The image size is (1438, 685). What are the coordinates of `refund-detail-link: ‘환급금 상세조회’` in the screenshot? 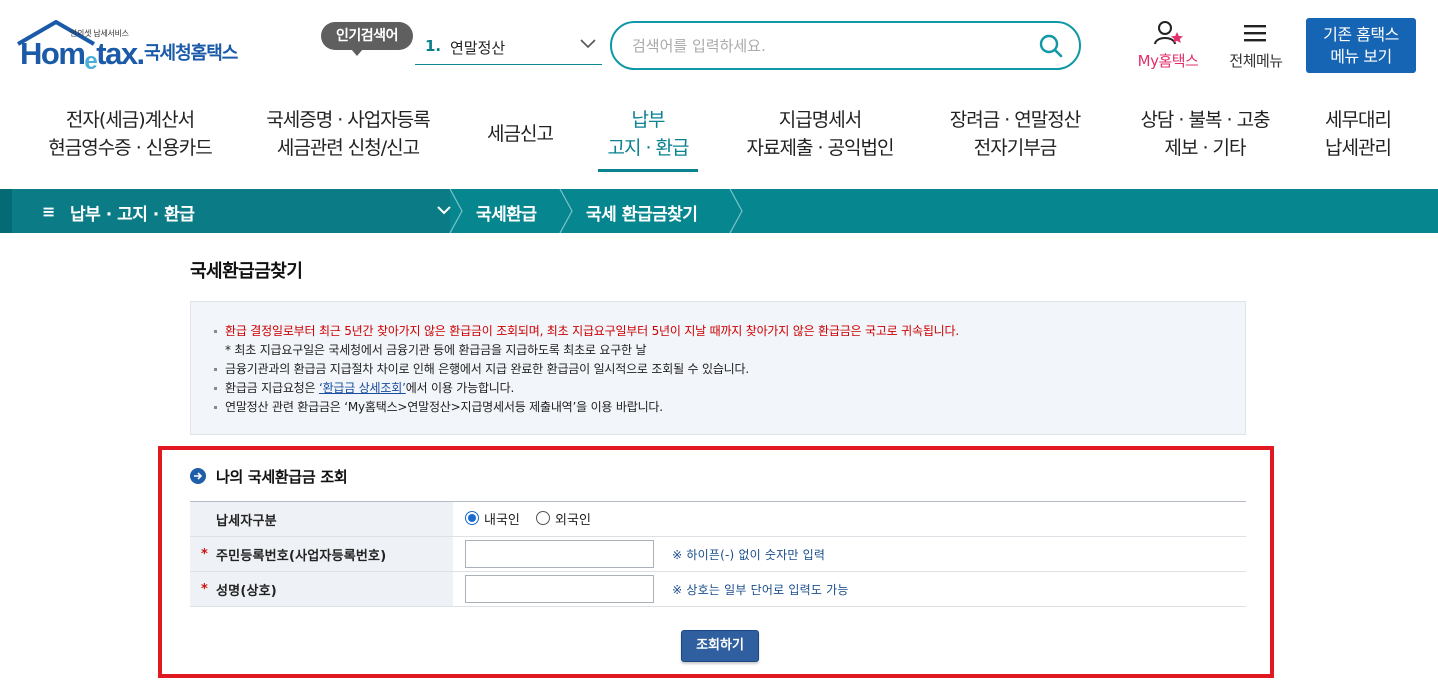 It's located at (362, 388).